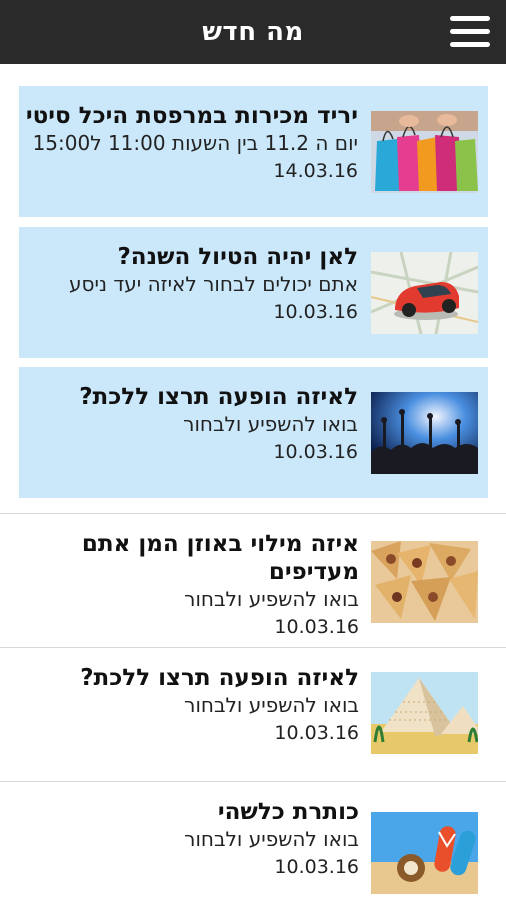  What do you see at coordinates (218, 397) in the screenshot?
I see `card-title: לאיזה הופעה תרצו ללכת?` at bounding box center [218, 397].